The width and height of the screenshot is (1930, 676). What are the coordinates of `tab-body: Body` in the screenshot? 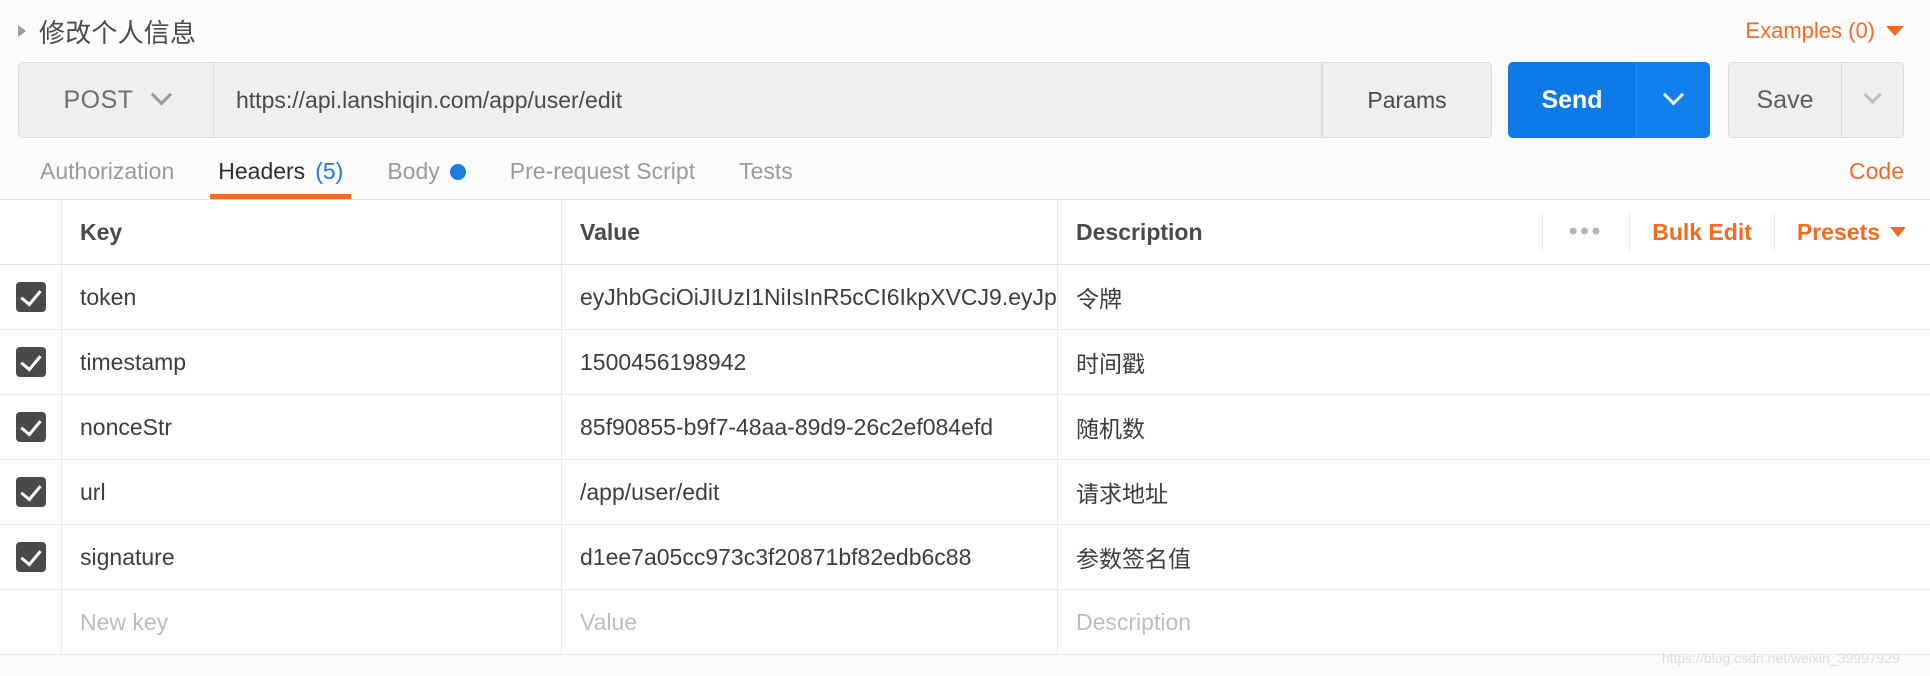 It's located at (426, 178).